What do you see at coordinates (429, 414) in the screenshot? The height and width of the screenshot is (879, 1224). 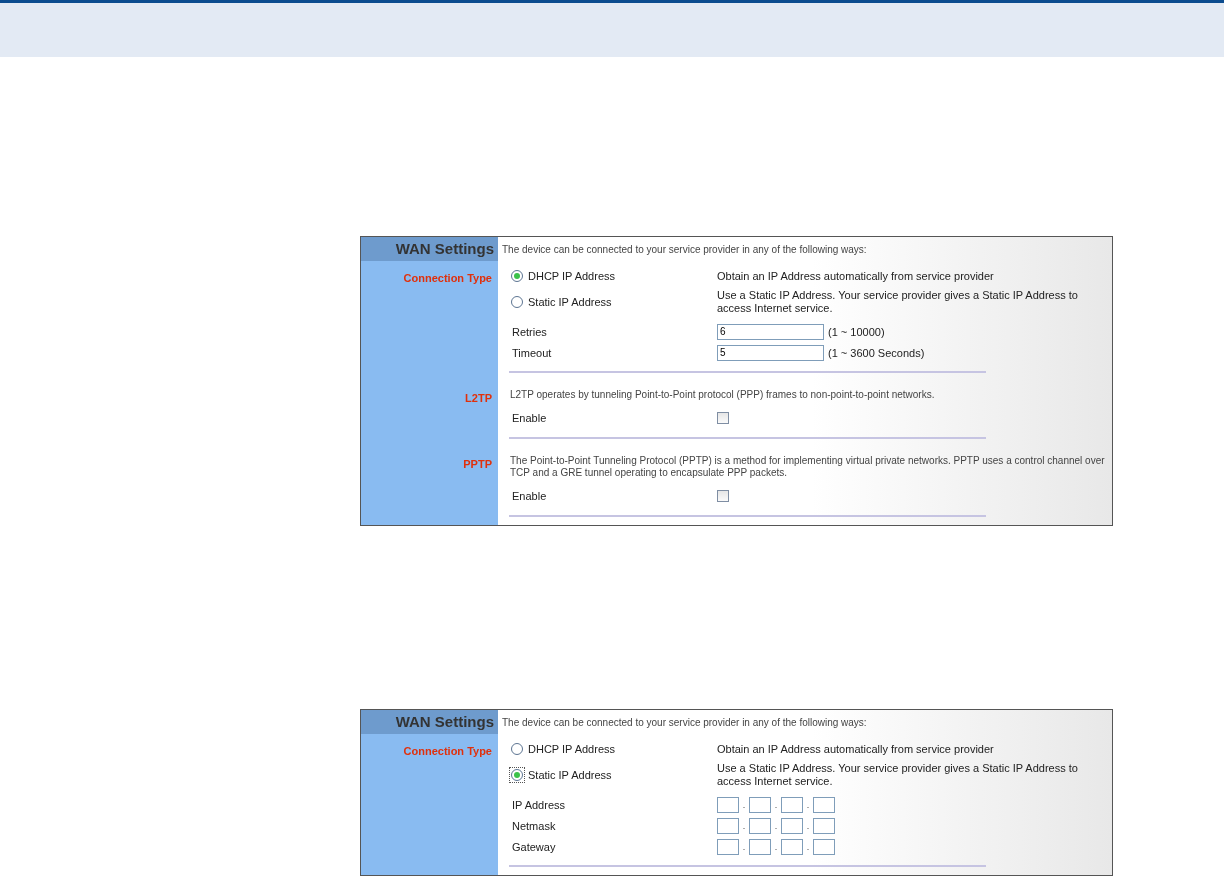 I see `section-label: L2TP` at bounding box center [429, 414].